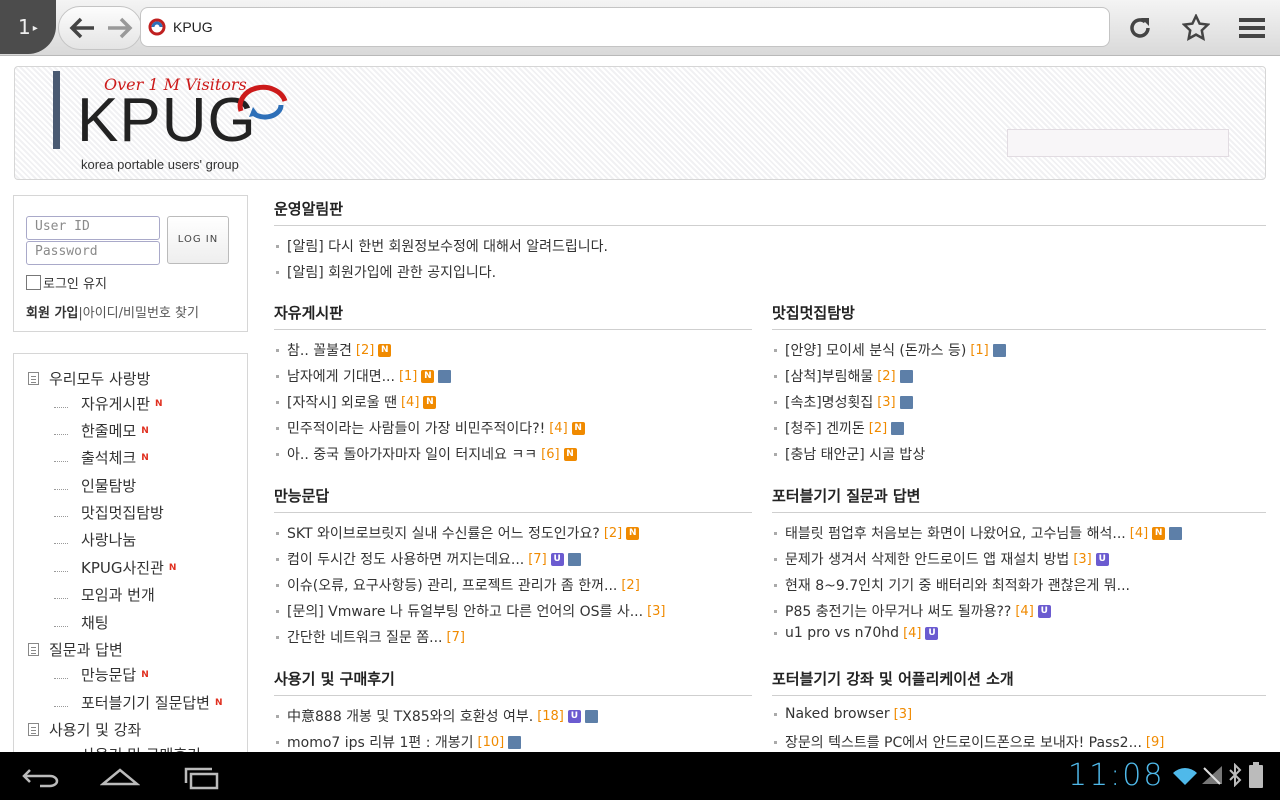 The width and height of the screenshot is (1280, 800). Describe the element at coordinates (425, 454) in the screenshot. I see `post-item: 아.. 중국 돌아가자마자 일이 터지네요 ㅋㅋ [6] N` at that location.